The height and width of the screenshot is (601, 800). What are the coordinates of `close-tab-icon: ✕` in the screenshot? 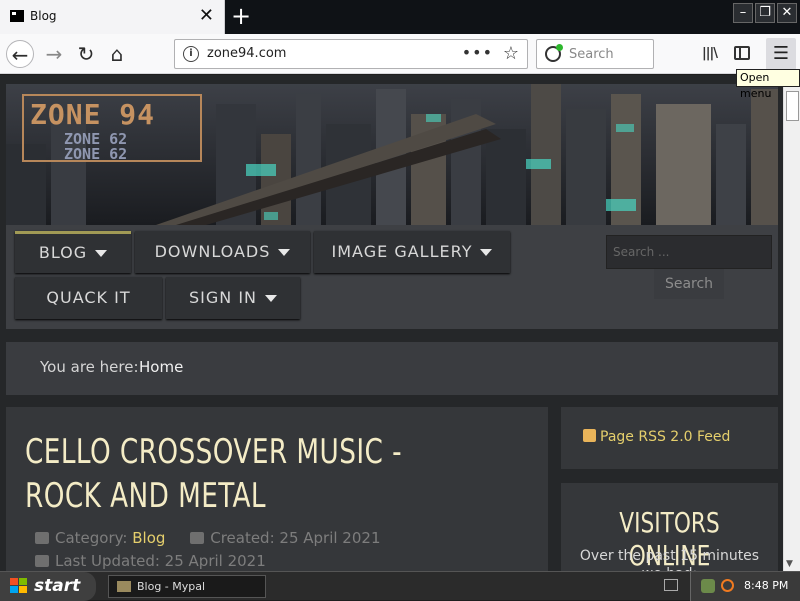 It's located at (206, 16).